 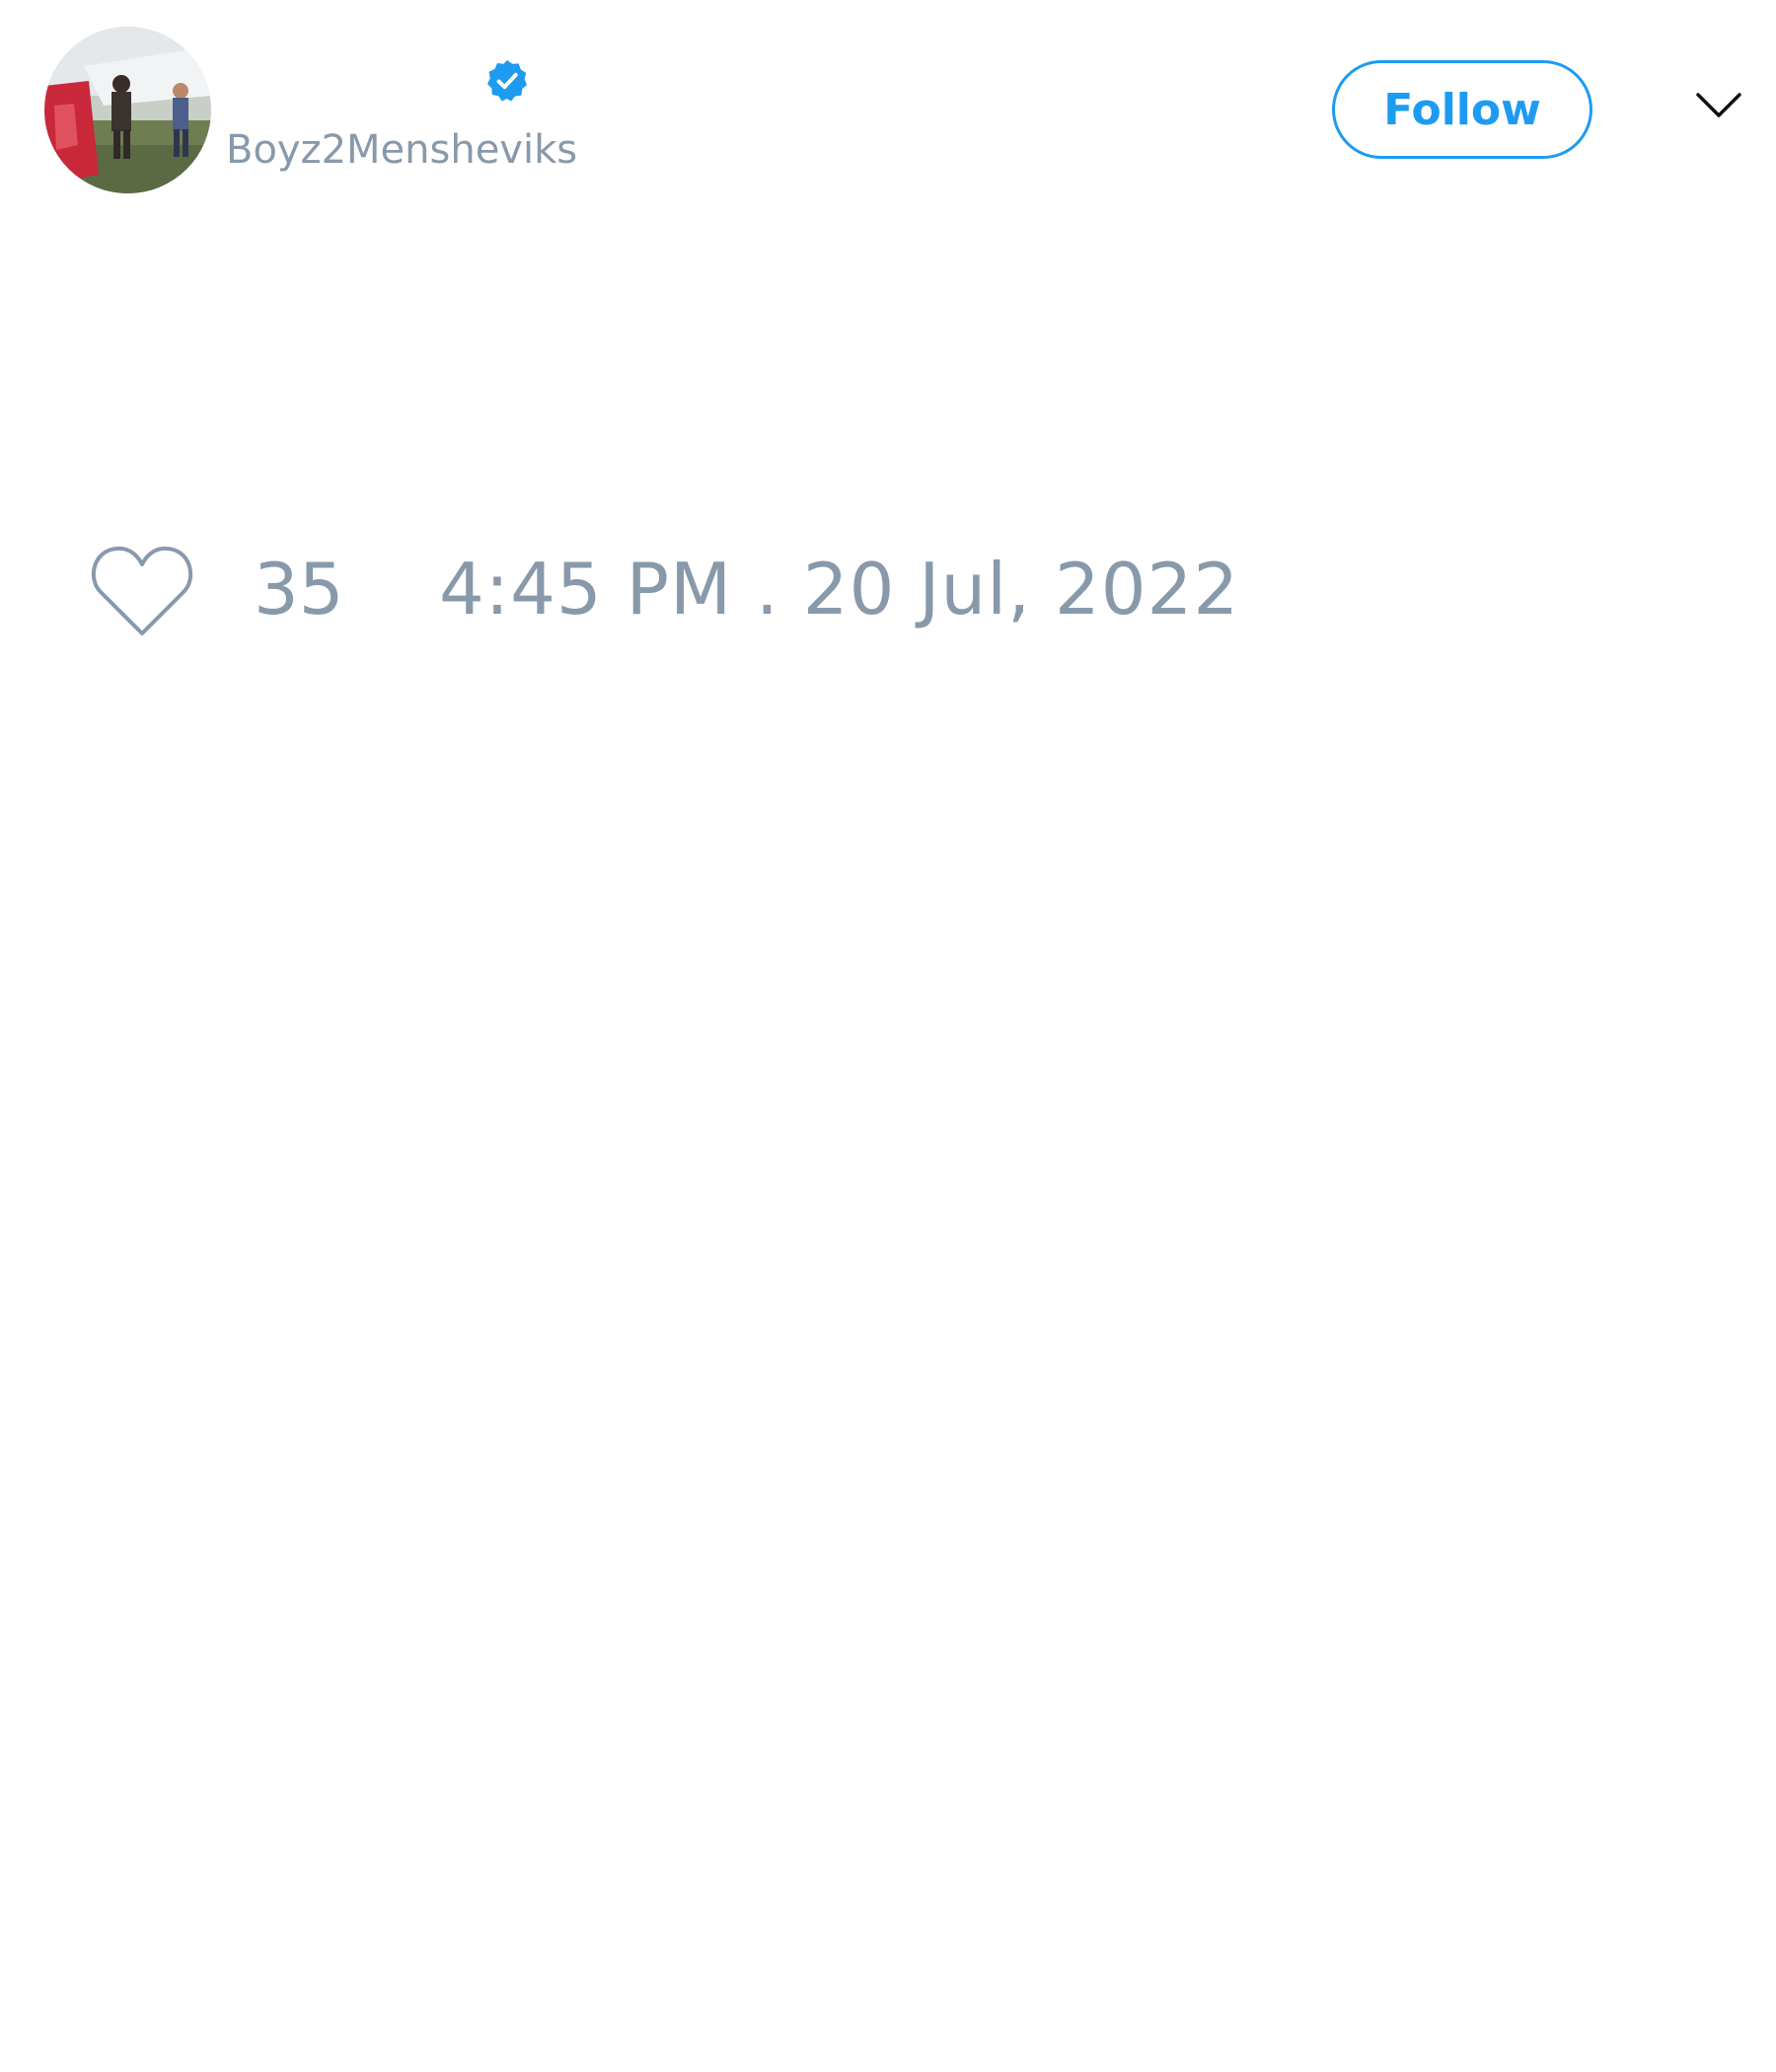 I want to click on chevron-down-icon, so click(x=1719, y=106).